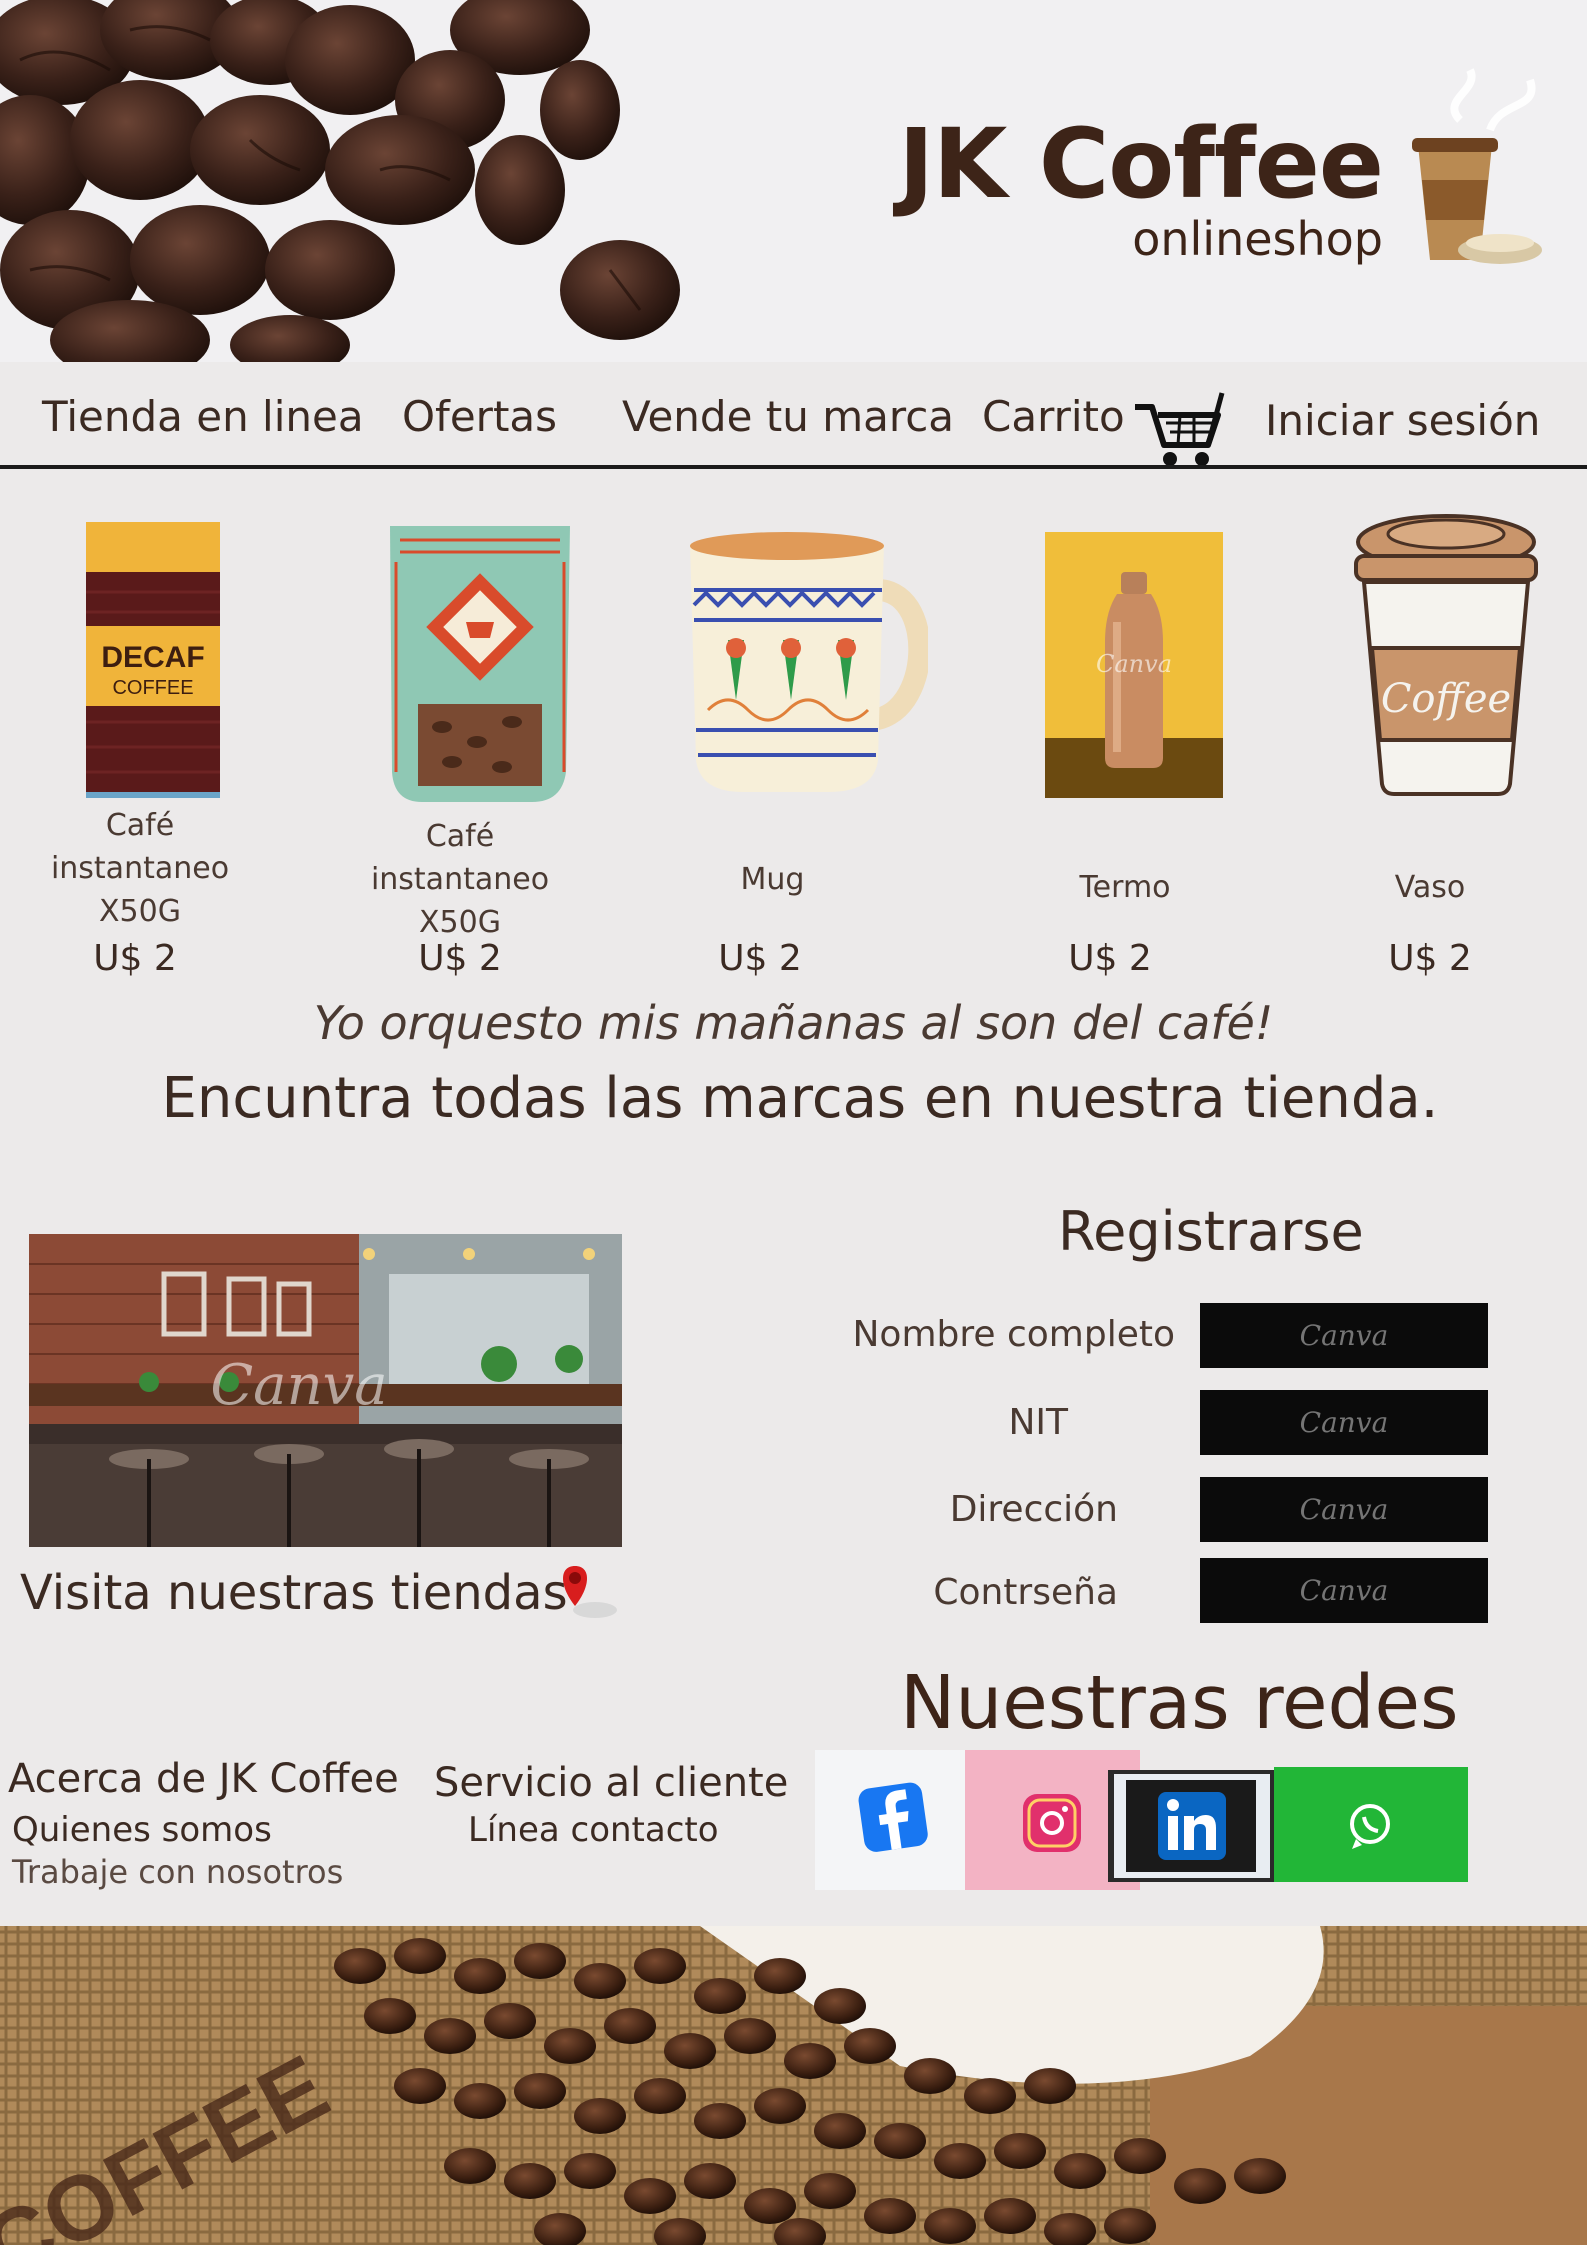 This screenshot has width=1587, height=2245. Describe the element at coordinates (1344, 1509) in the screenshot. I see `address-input` at that location.